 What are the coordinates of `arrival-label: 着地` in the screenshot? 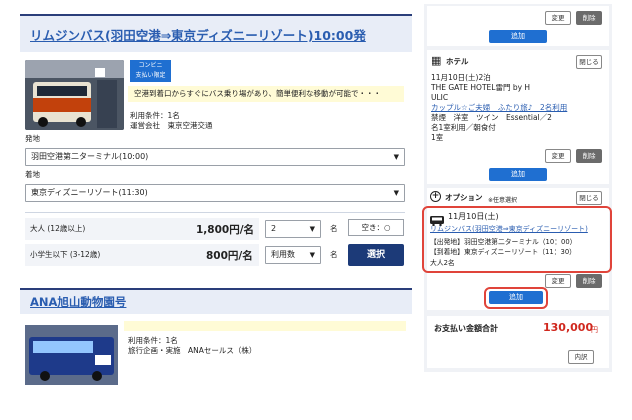 It's located at (32, 174).